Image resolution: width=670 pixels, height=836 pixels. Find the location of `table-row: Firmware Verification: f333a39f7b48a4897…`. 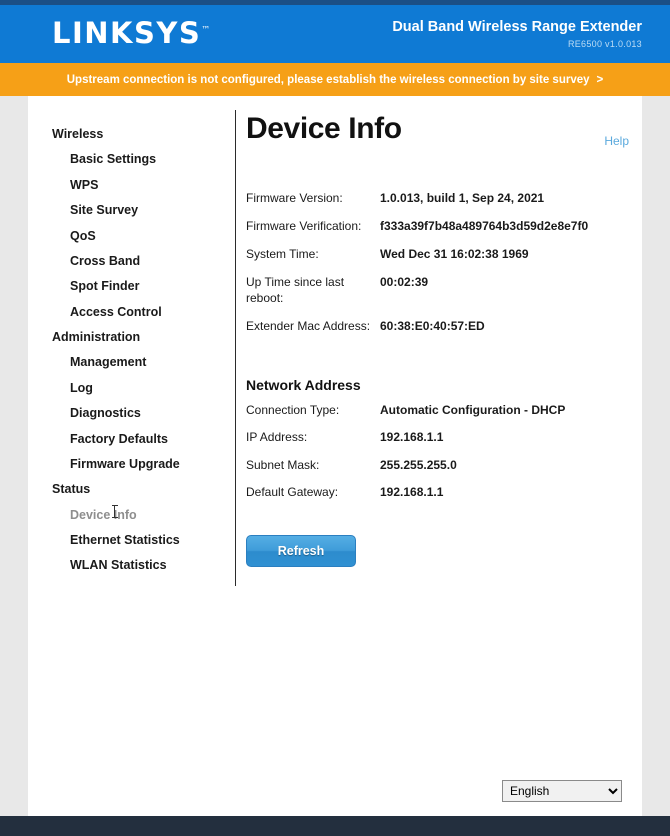

table-row: Firmware Verification: f333a39f7b48a4897… is located at coordinates (438, 226).